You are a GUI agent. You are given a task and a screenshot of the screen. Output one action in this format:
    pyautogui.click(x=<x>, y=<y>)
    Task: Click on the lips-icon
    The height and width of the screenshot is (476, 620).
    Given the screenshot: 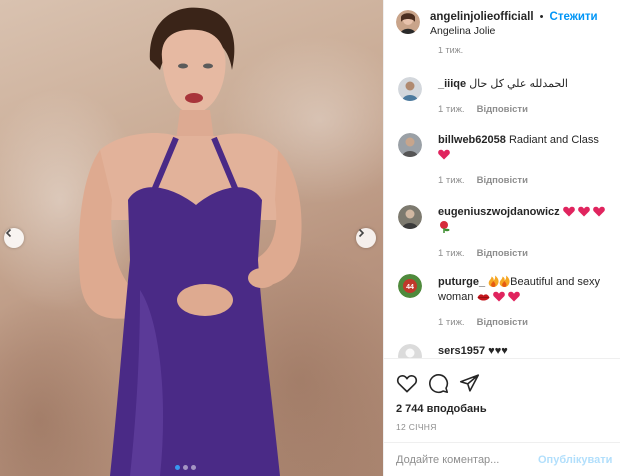 What is the action you would take?
    pyautogui.click(x=483, y=297)
    